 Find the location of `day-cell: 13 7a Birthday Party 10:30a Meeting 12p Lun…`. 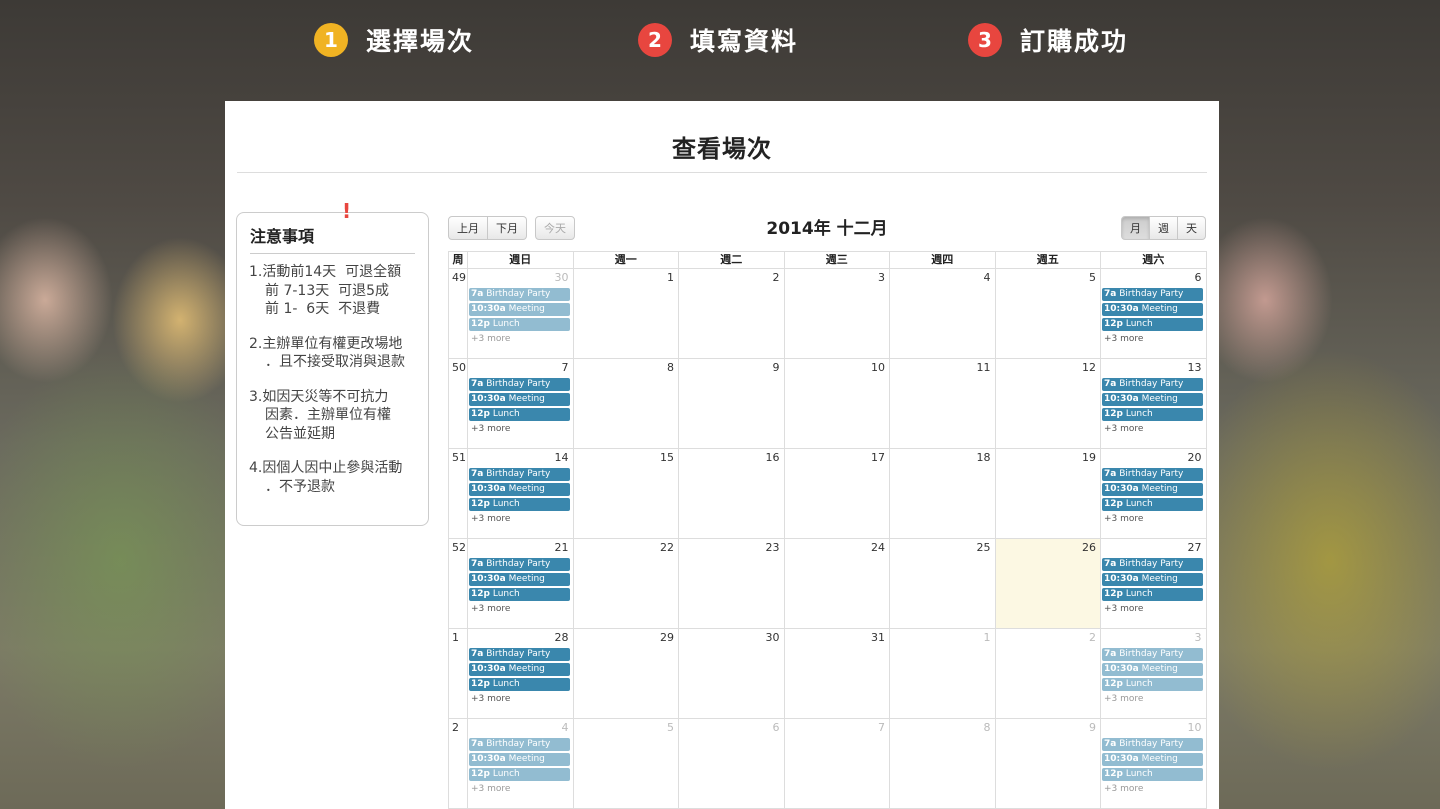

day-cell: 13 7a Birthday Party 10:30a Meeting 12p Lun… is located at coordinates (1154, 404).